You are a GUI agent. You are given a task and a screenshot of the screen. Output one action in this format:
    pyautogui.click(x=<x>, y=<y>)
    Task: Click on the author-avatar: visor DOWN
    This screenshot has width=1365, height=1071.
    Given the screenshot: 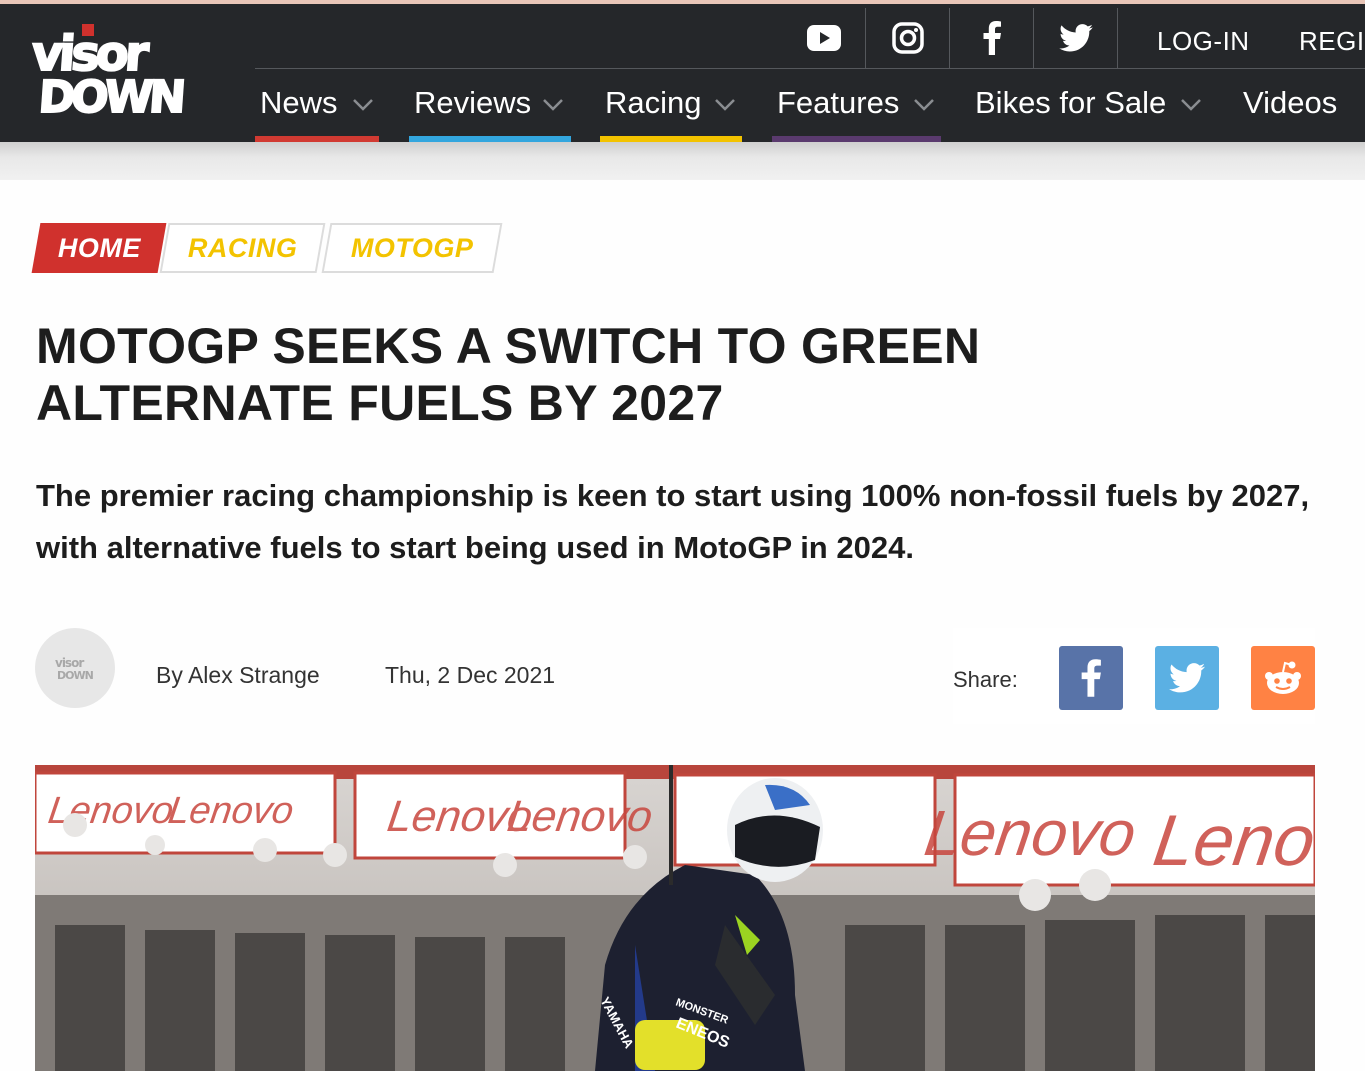 What is the action you would take?
    pyautogui.click(x=75, y=668)
    